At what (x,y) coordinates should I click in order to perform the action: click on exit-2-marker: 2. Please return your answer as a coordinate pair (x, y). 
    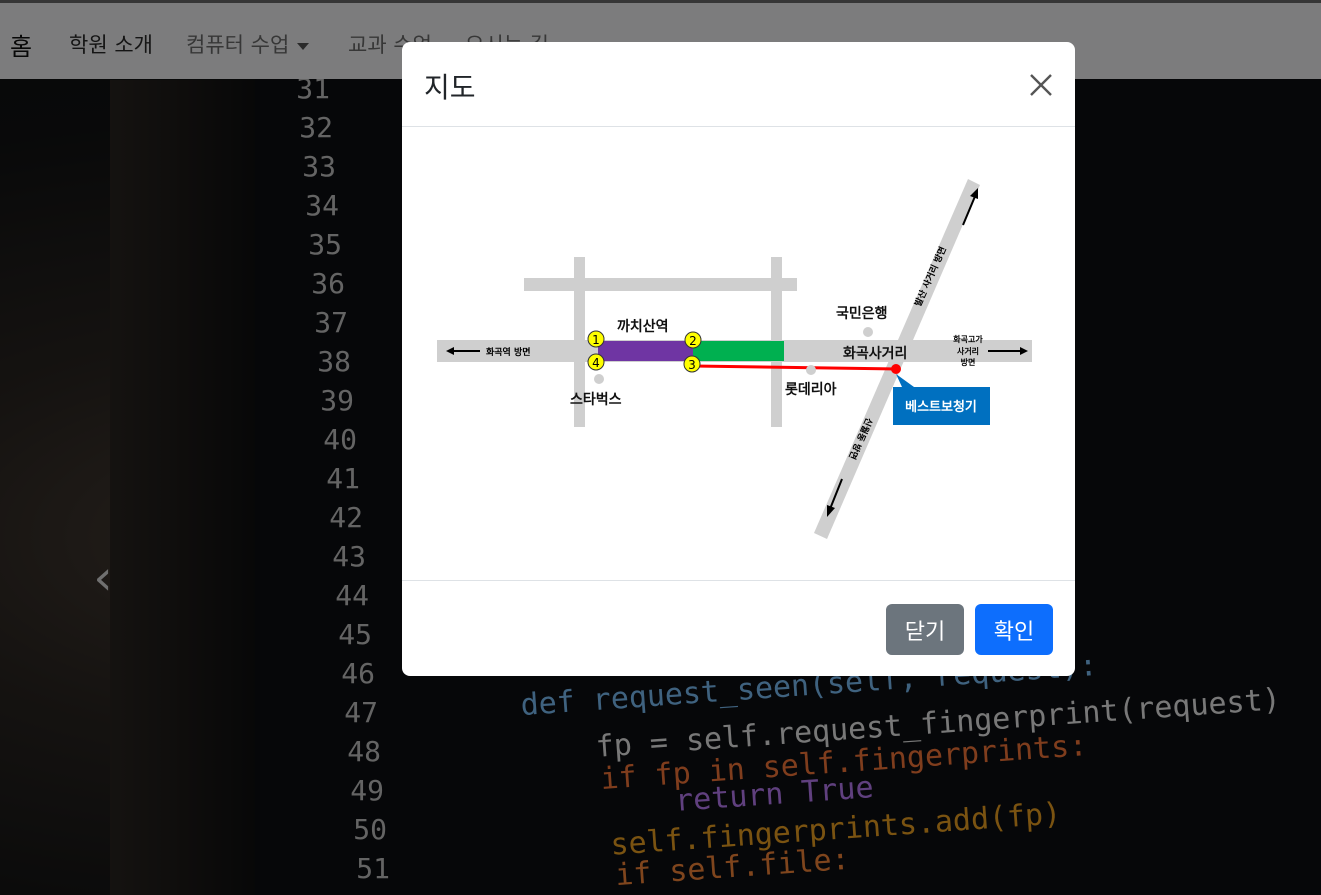
    Looking at the image, I should click on (693, 340).